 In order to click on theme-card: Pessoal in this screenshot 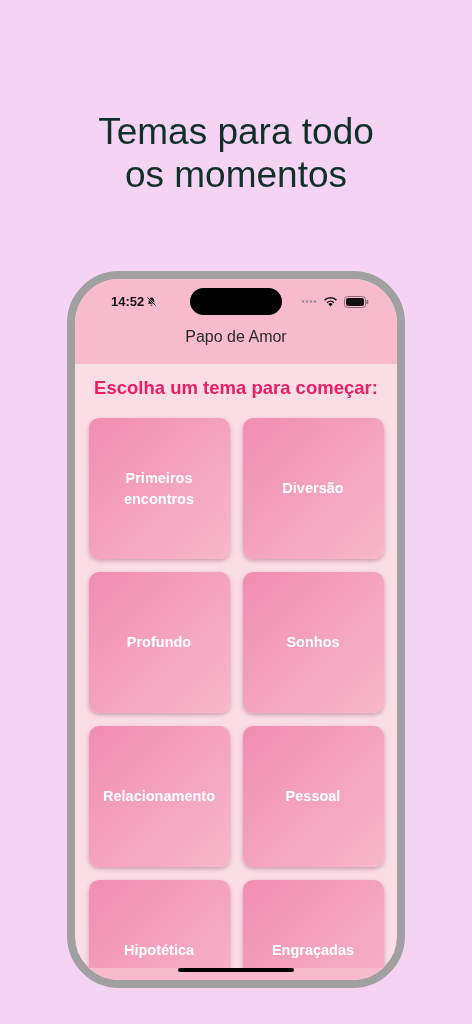, I will do `click(313, 796)`.